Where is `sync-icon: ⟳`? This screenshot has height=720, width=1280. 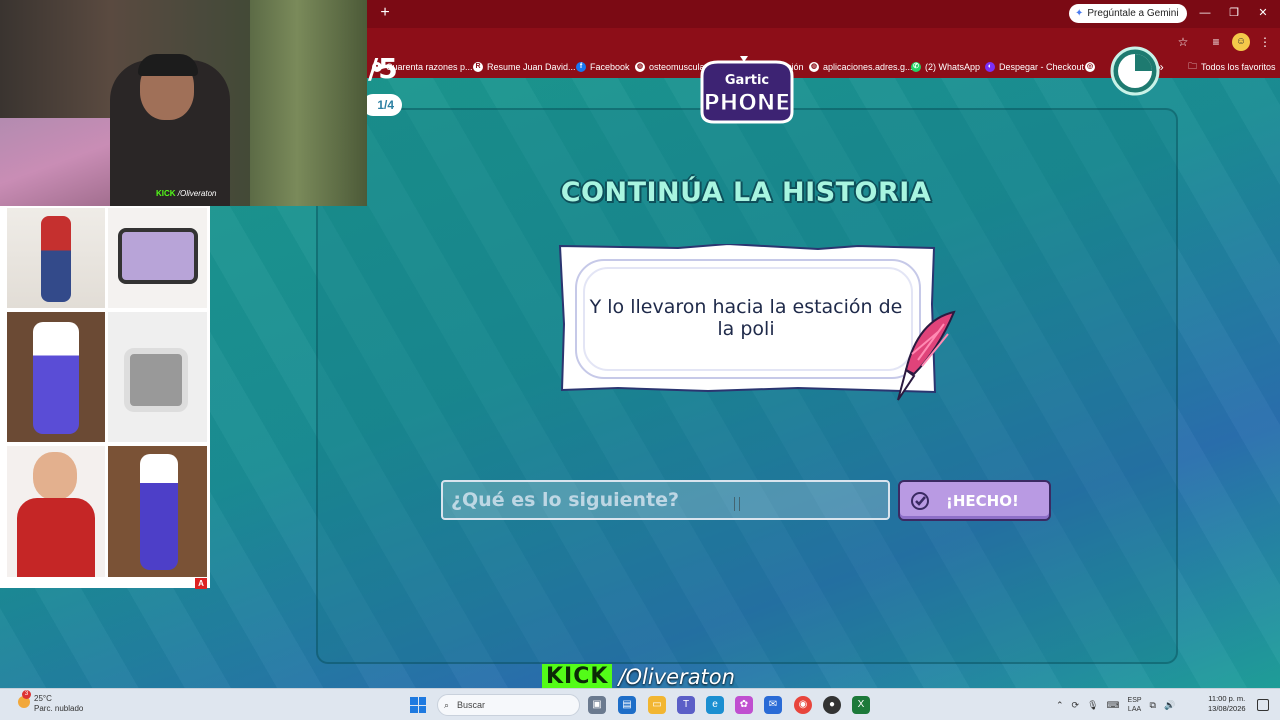 sync-icon: ⟳ is located at coordinates (1076, 705).